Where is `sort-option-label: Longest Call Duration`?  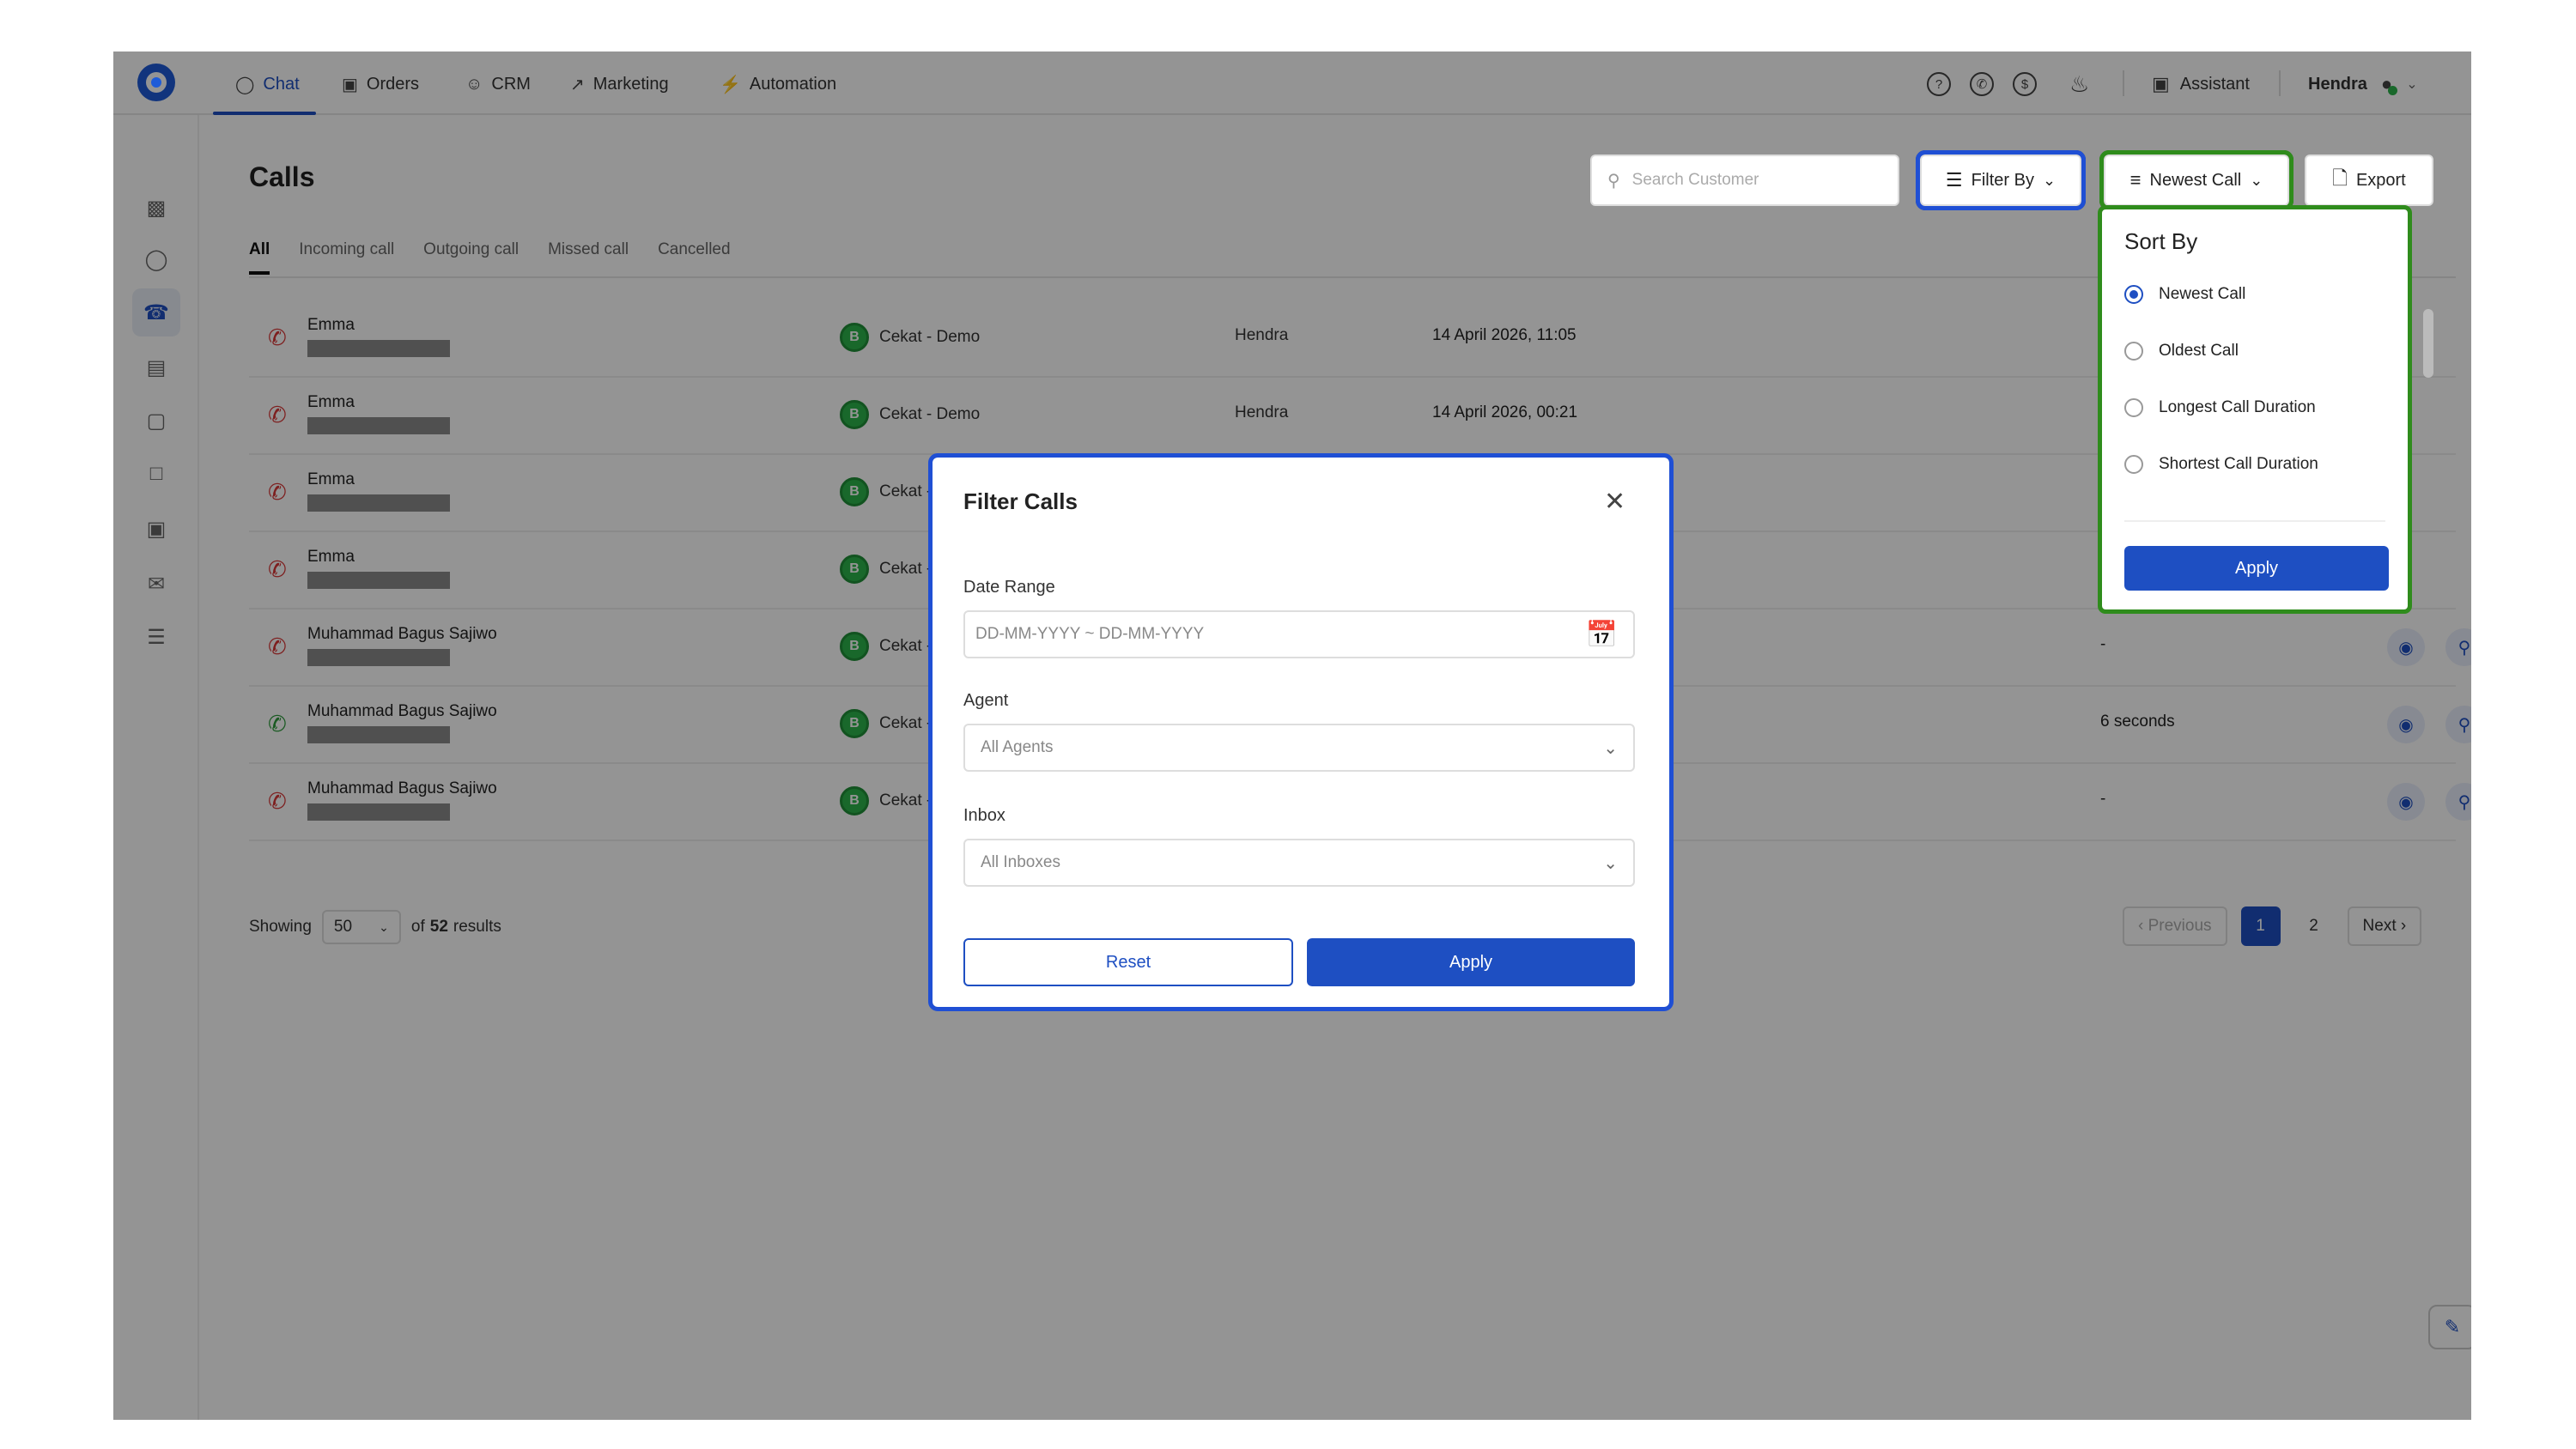
sort-option-label: Longest Call Duration is located at coordinates (2237, 407).